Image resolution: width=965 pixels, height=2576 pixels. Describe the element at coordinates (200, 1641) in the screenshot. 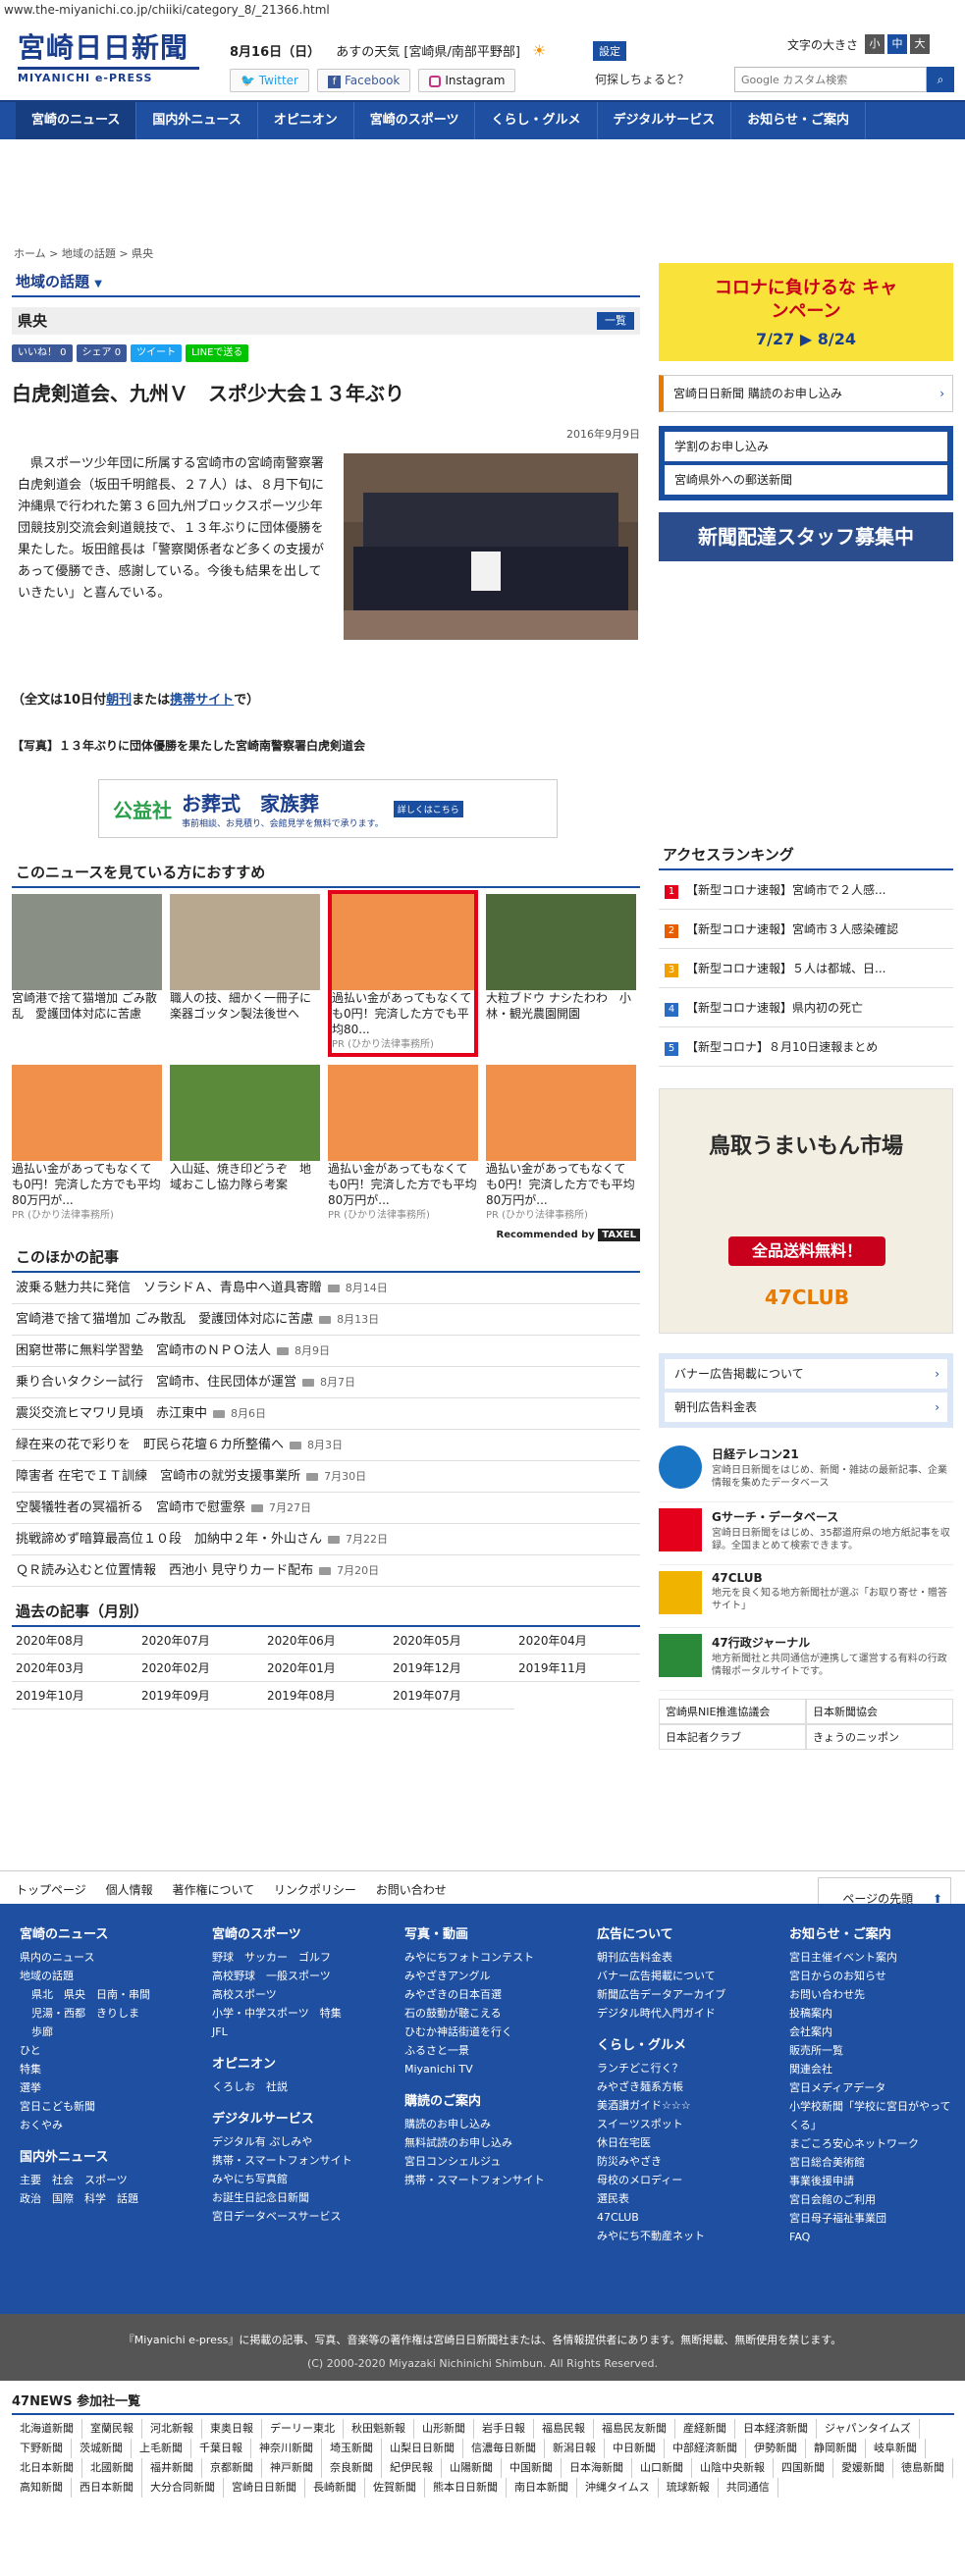

I see `month-link: 2020年07月` at that location.